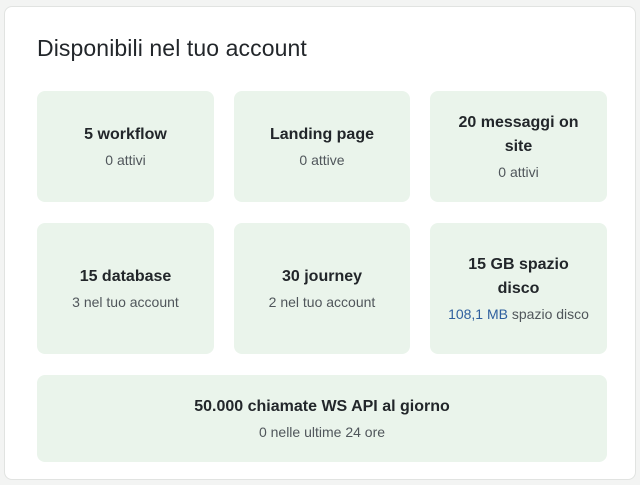 The height and width of the screenshot is (485, 640). Describe the element at coordinates (518, 172) in the screenshot. I see `onsite-messages-tile-subtitle: 0 attivi` at that location.